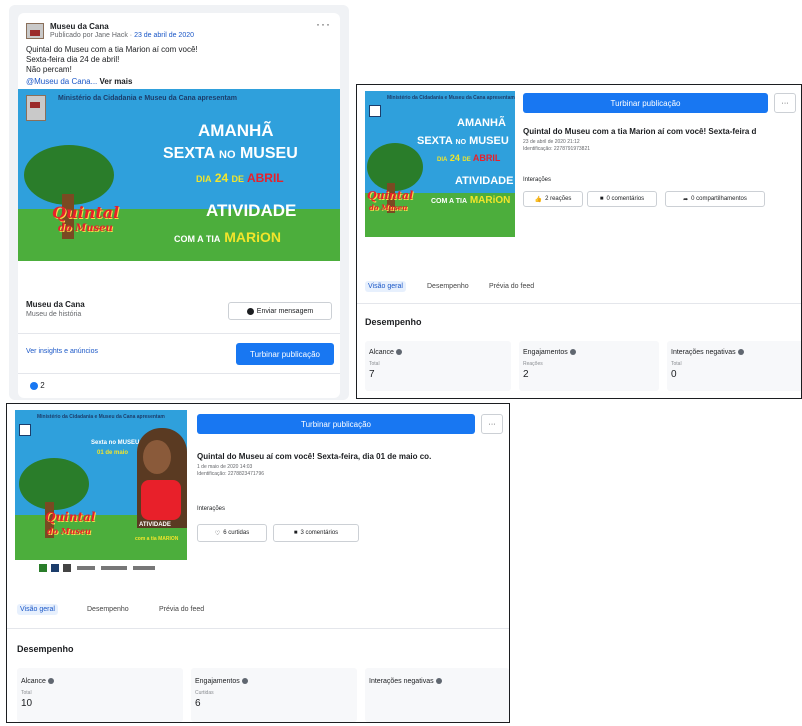 This screenshot has width=802, height=726. I want to click on promo-do-museu-logo: do Museu, so click(85, 228).